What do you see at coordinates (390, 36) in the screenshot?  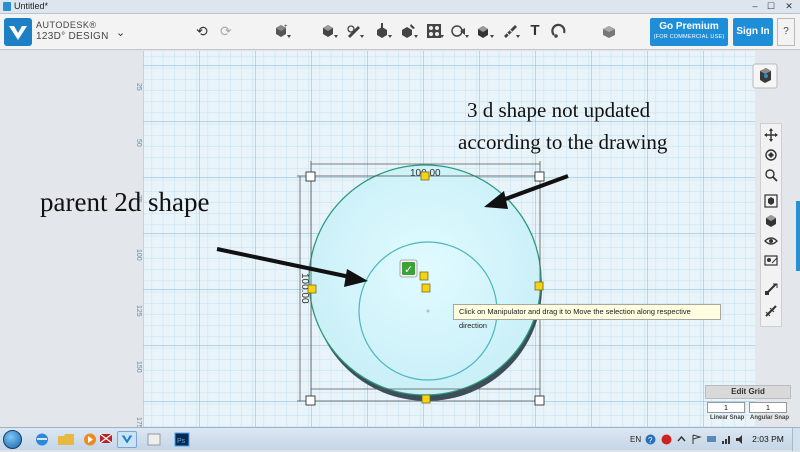 I see `construct-caret-icon` at bounding box center [390, 36].